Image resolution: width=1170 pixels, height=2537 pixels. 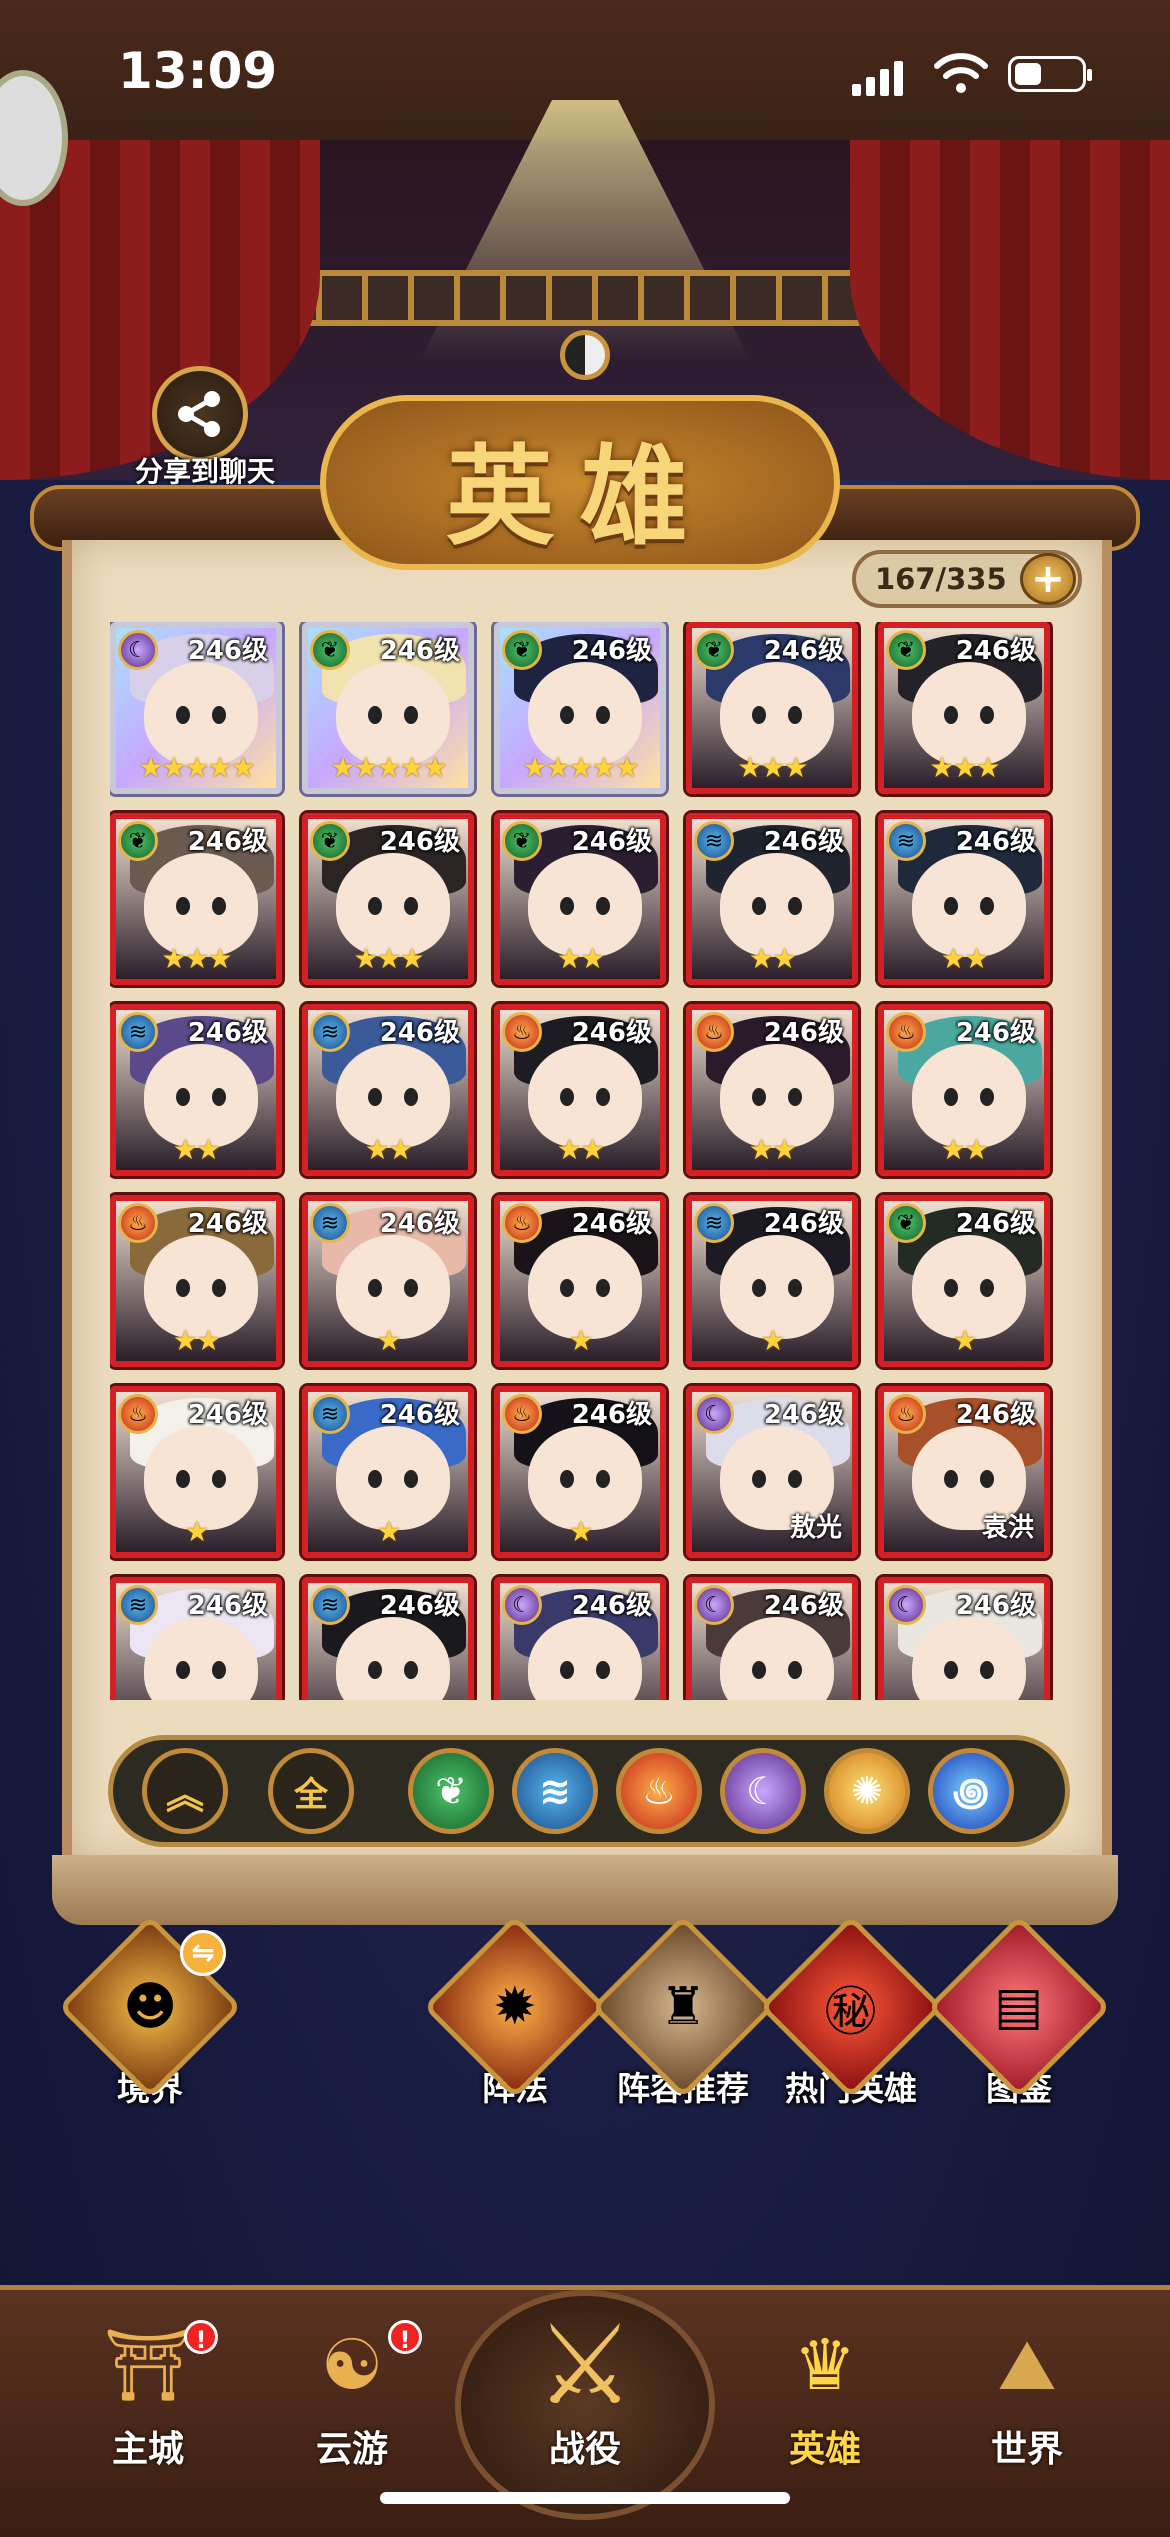 I want to click on filter-vortex-button: ꩜, so click(x=971, y=1791).